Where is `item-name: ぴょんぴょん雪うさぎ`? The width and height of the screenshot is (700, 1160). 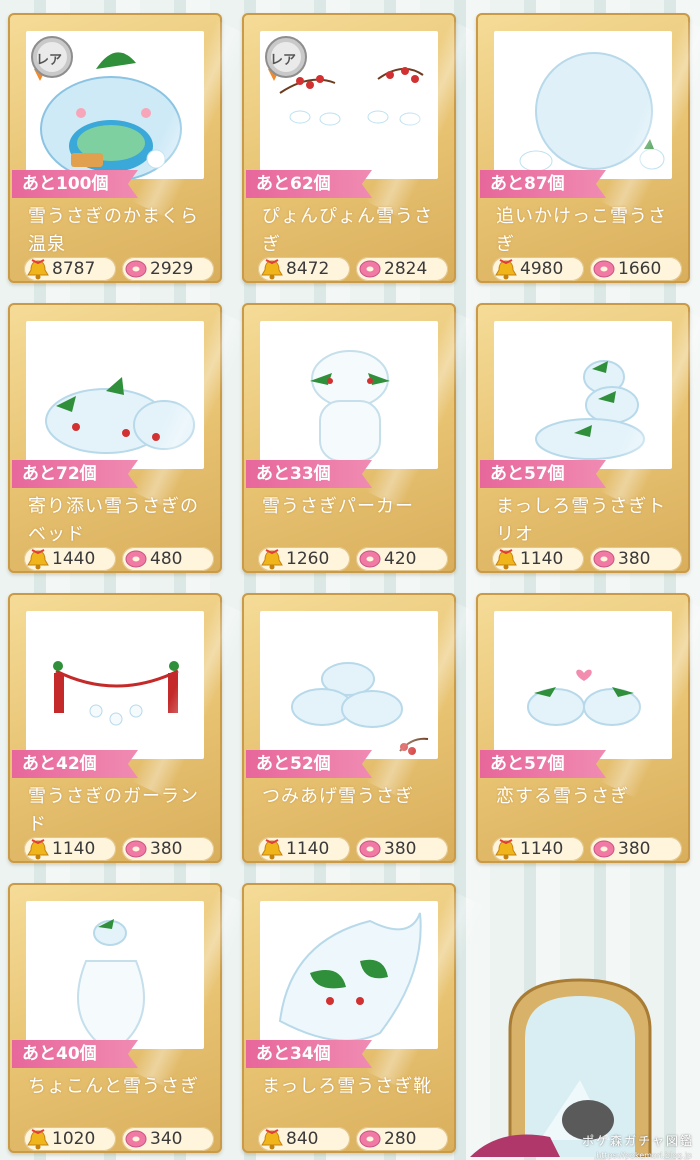 item-name: ぴょんぴょん雪うさぎ is located at coordinates (347, 230).